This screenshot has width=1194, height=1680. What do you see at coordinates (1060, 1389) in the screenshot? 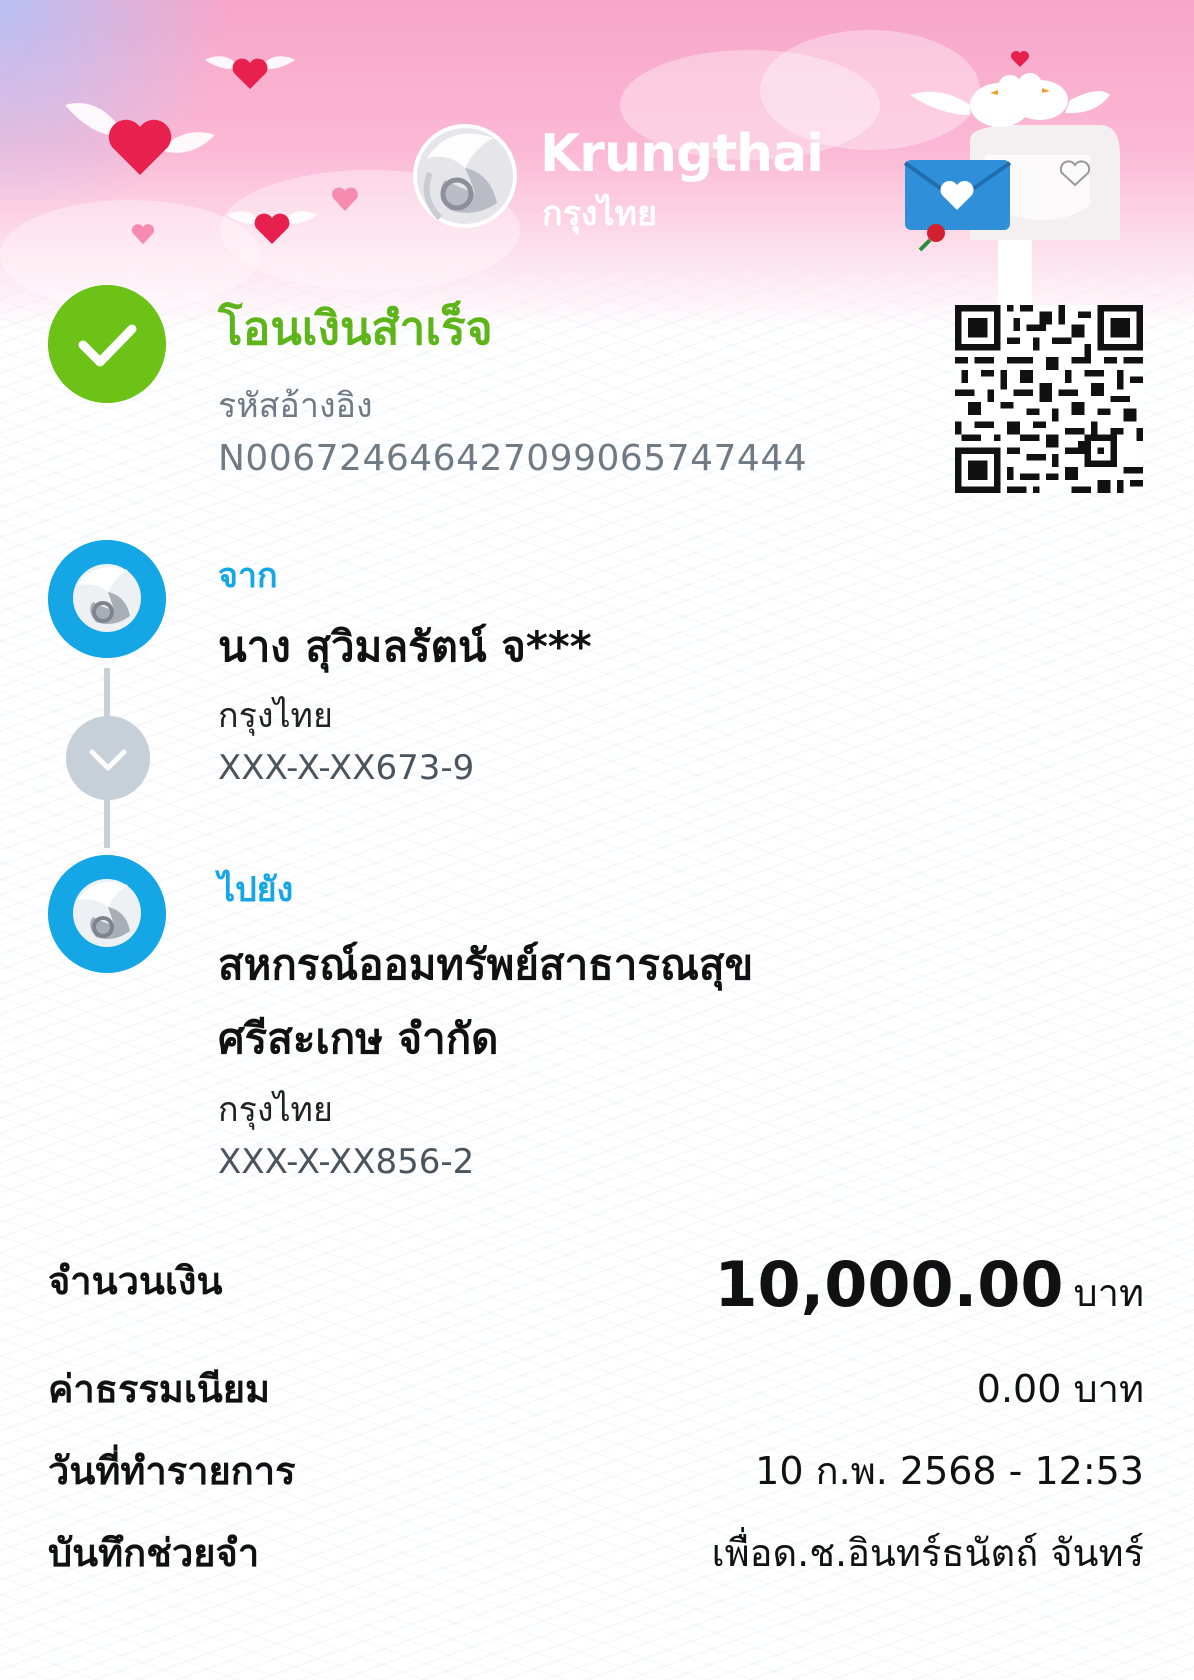
I see `fee-value: 0.00 บาท` at bounding box center [1060, 1389].